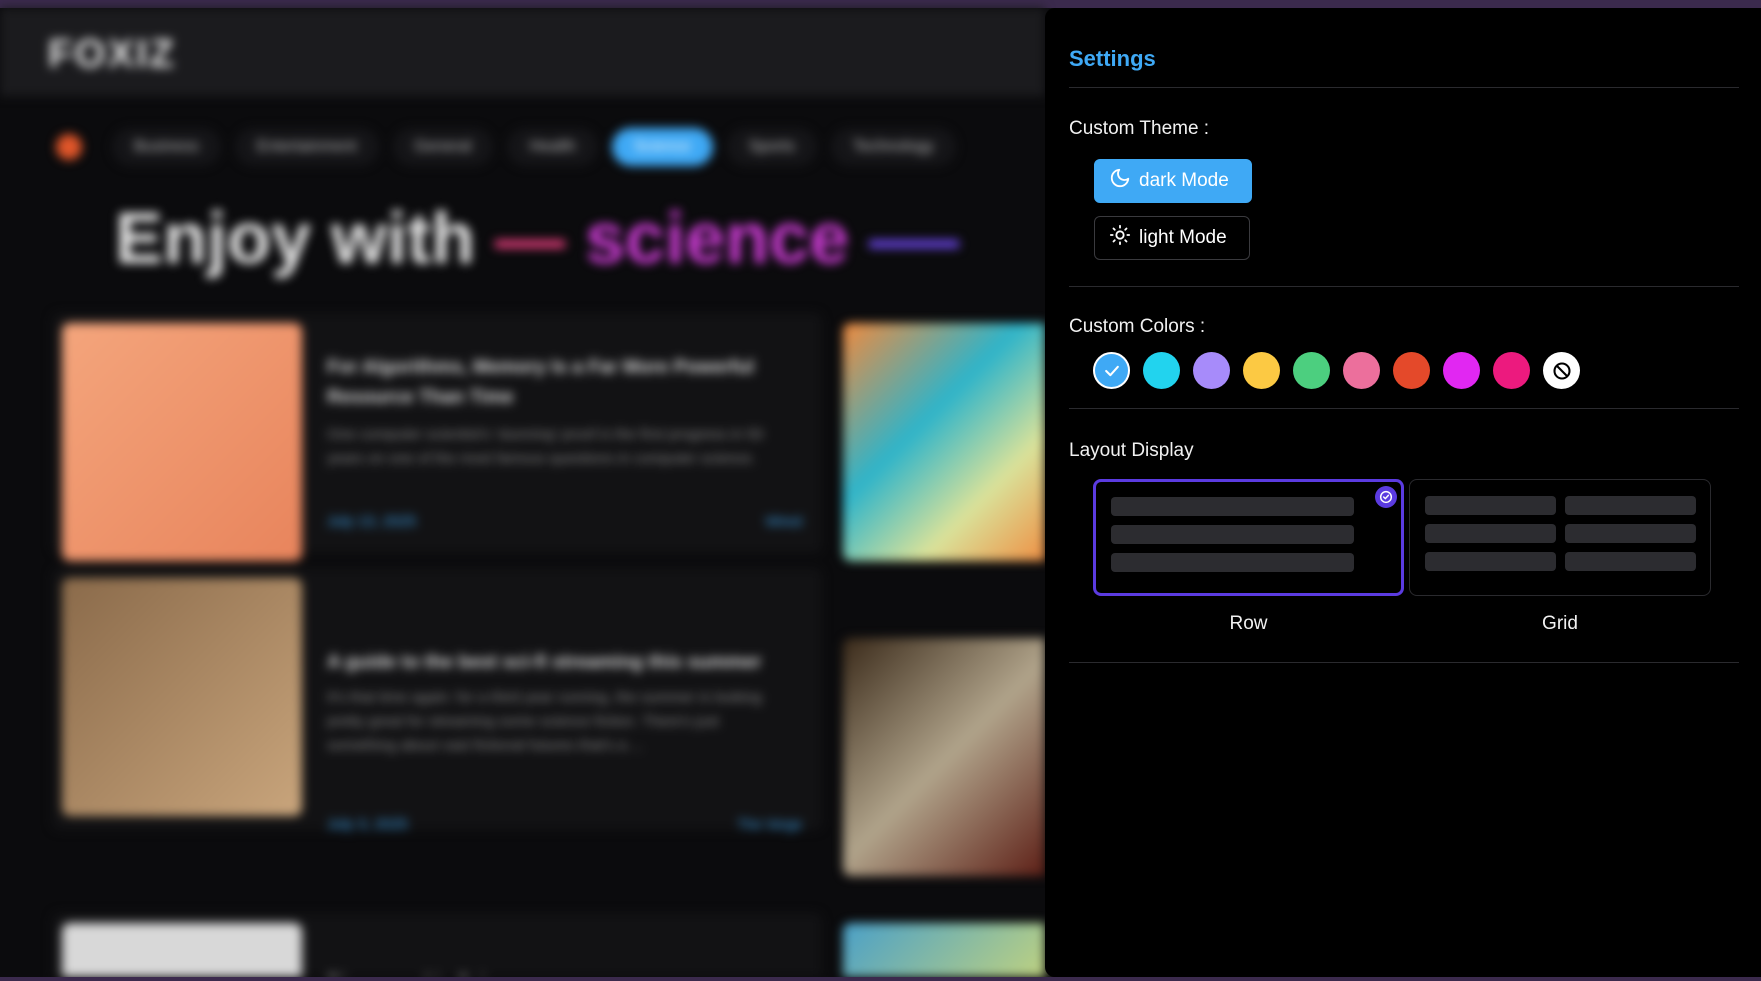 Image resolution: width=1761 pixels, height=981 pixels. Describe the element at coordinates (880, 979) in the screenshot. I see `window-bottom-strip` at that location.